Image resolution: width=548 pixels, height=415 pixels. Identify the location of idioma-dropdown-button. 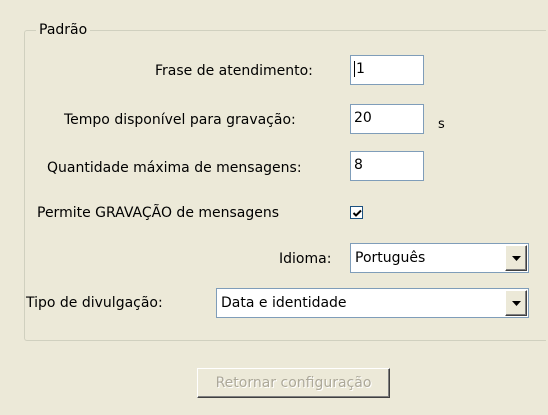
(516, 258).